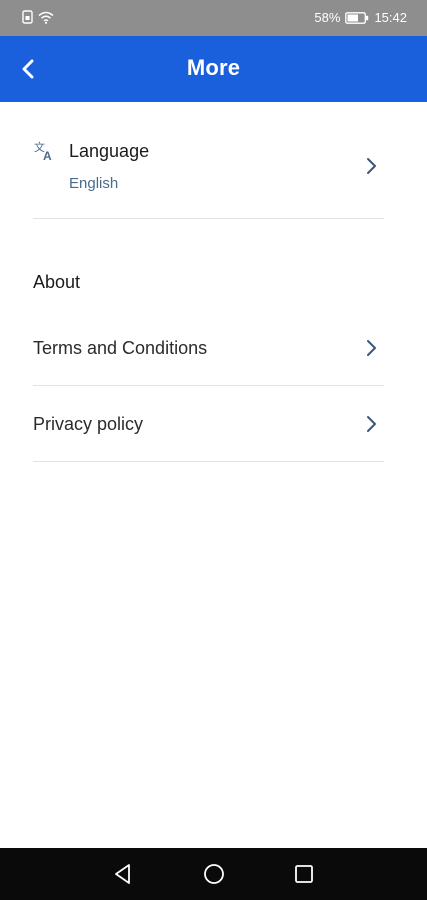 The height and width of the screenshot is (900, 427). What do you see at coordinates (47, 155) in the screenshot?
I see `svg-text: A` at bounding box center [47, 155].